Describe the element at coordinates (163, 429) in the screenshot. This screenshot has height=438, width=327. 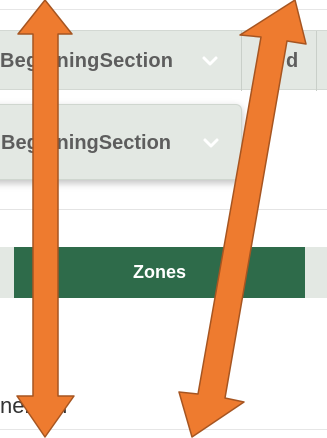
I see `list-divider` at that location.